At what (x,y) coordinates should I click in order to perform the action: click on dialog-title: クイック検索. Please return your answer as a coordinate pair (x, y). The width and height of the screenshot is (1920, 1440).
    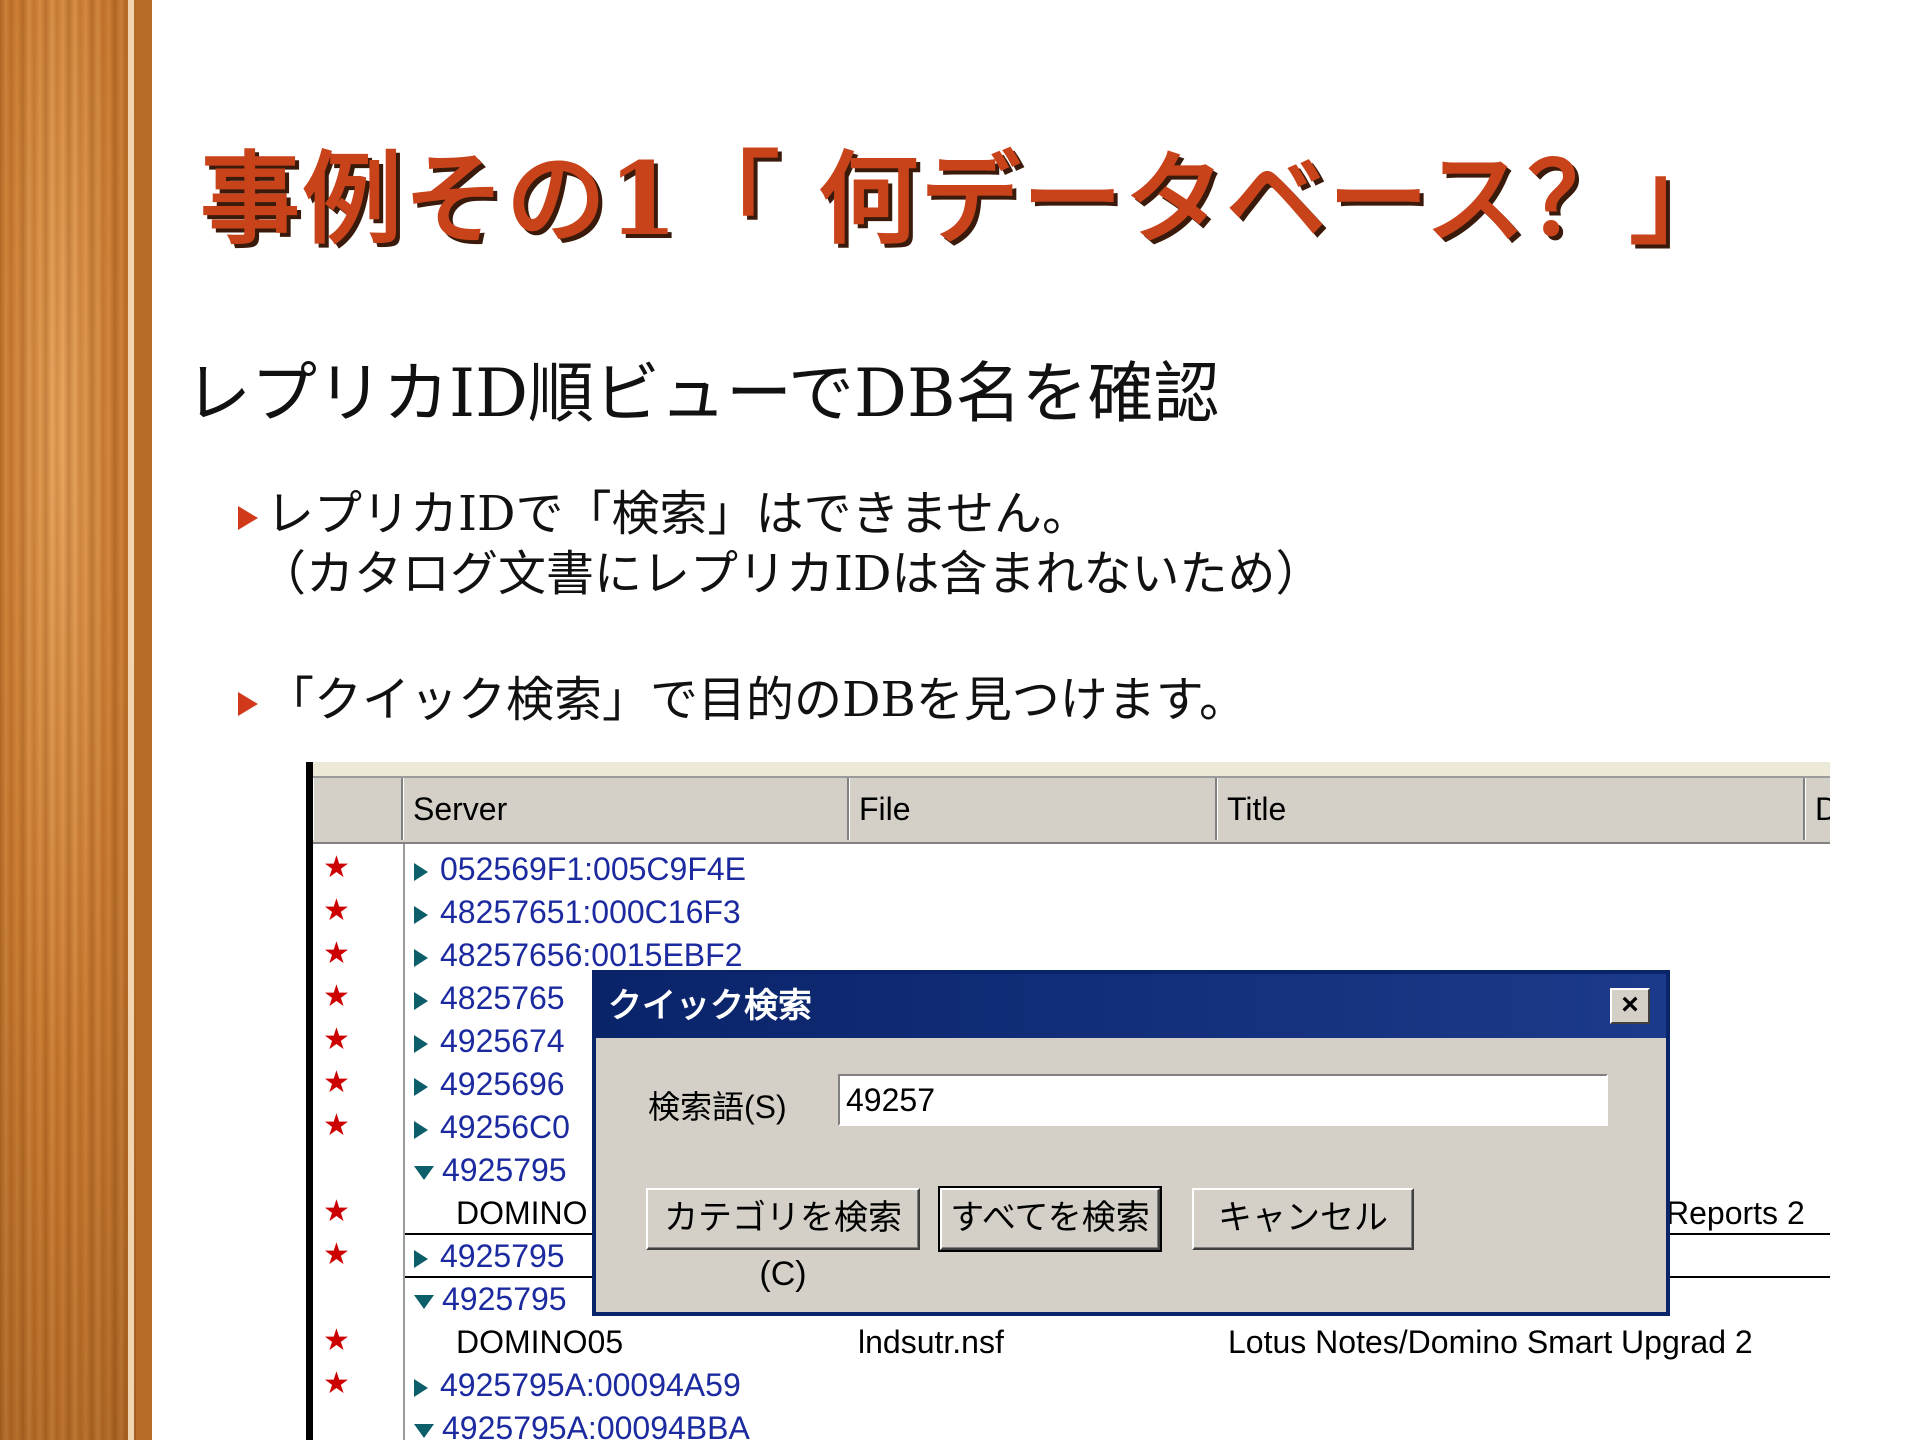
    Looking at the image, I should click on (1131, 1006).